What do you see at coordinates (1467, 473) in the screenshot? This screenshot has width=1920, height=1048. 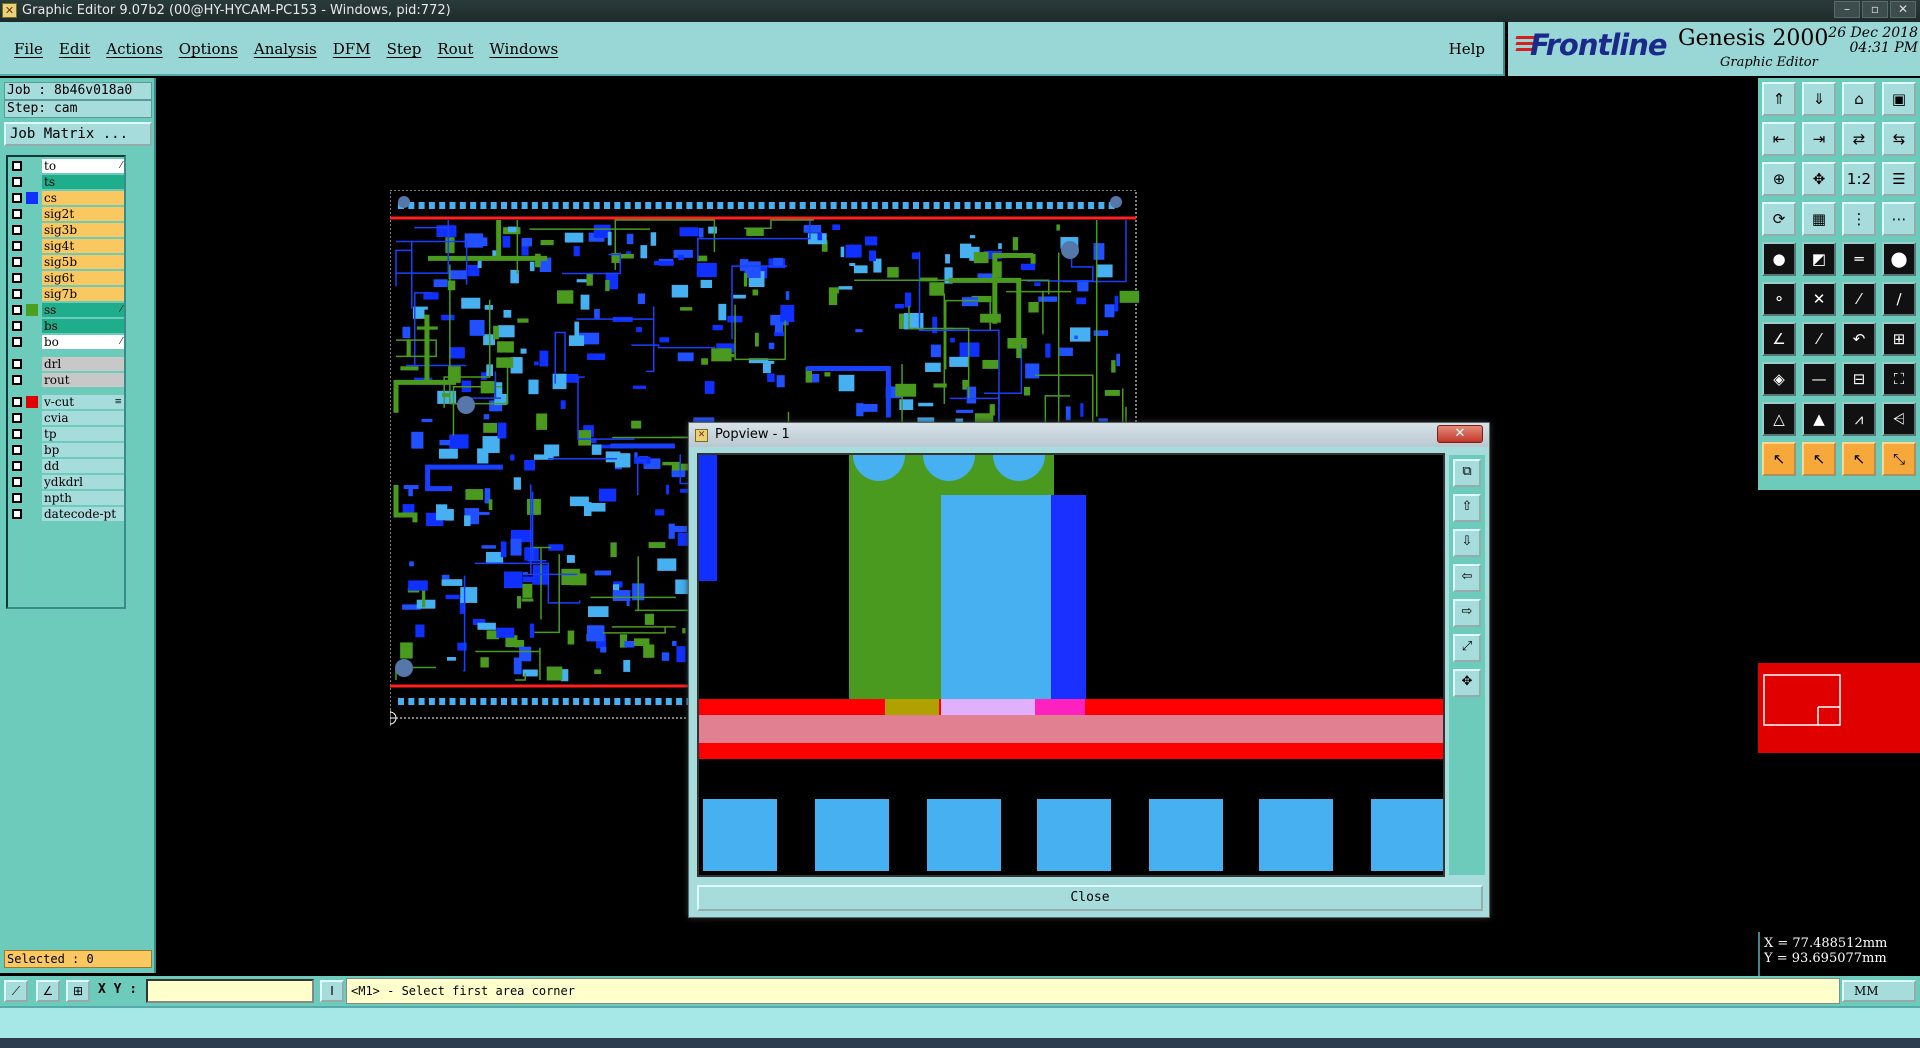 I see `popview-tool-0: ⧉` at bounding box center [1467, 473].